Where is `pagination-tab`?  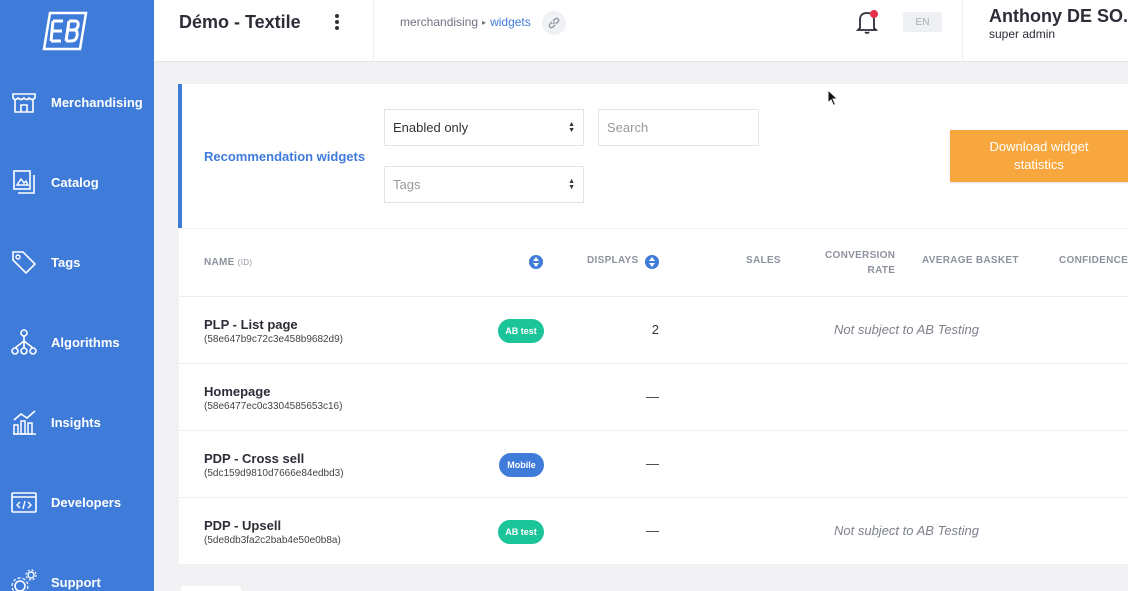 pagination-tab is located at coordinates (211, 588).